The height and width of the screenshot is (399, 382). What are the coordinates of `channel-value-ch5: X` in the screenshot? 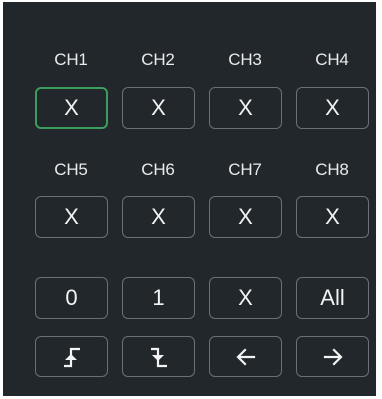 It's located at (71, 216).